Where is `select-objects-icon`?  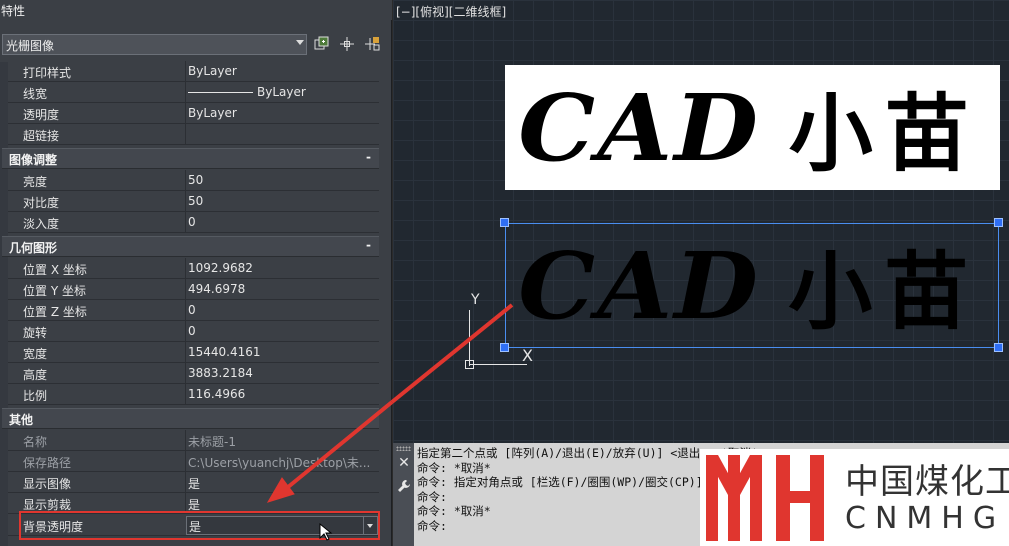 select-objects-icon is located at coordinates (347, 44).